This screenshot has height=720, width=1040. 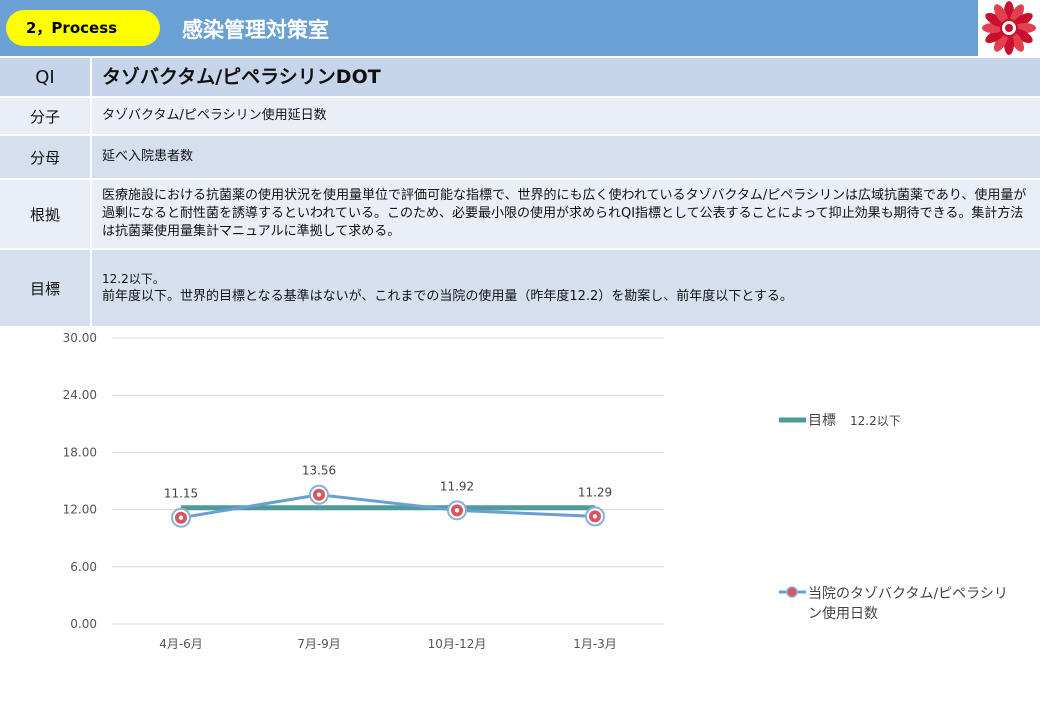 What do you see at coordinates (457, 644) in the screenshot?
I see `x-tick-label: 10月-12月` at bounding box center [457, 644].